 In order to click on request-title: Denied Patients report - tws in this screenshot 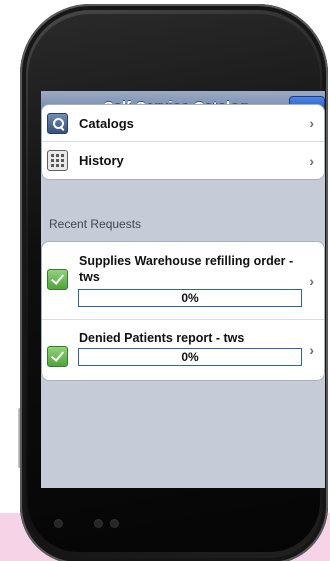, I will do `click(162, 338)`.